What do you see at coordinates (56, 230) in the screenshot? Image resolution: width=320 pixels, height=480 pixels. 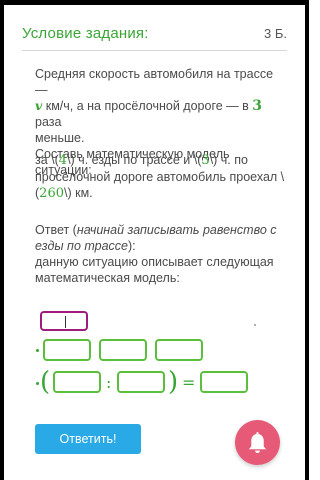 I see `hint-prefix: Ответ (` at bounding box center [56, 230].